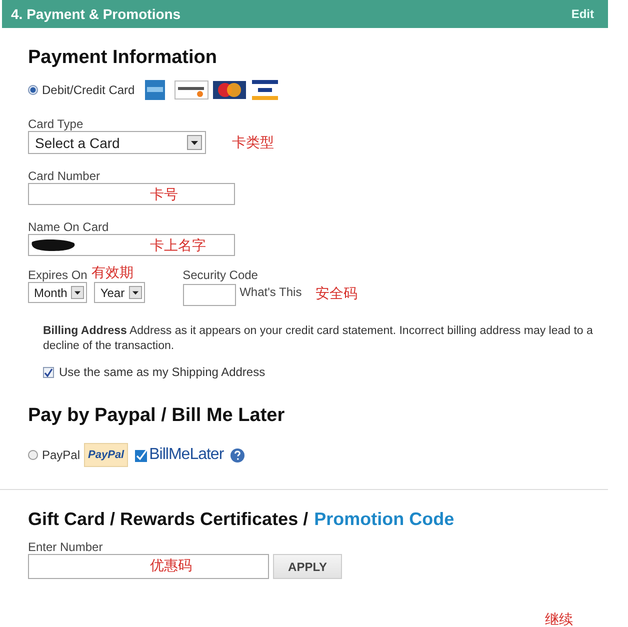  I want to click on field-label: Name On Card, so click(69, 227).